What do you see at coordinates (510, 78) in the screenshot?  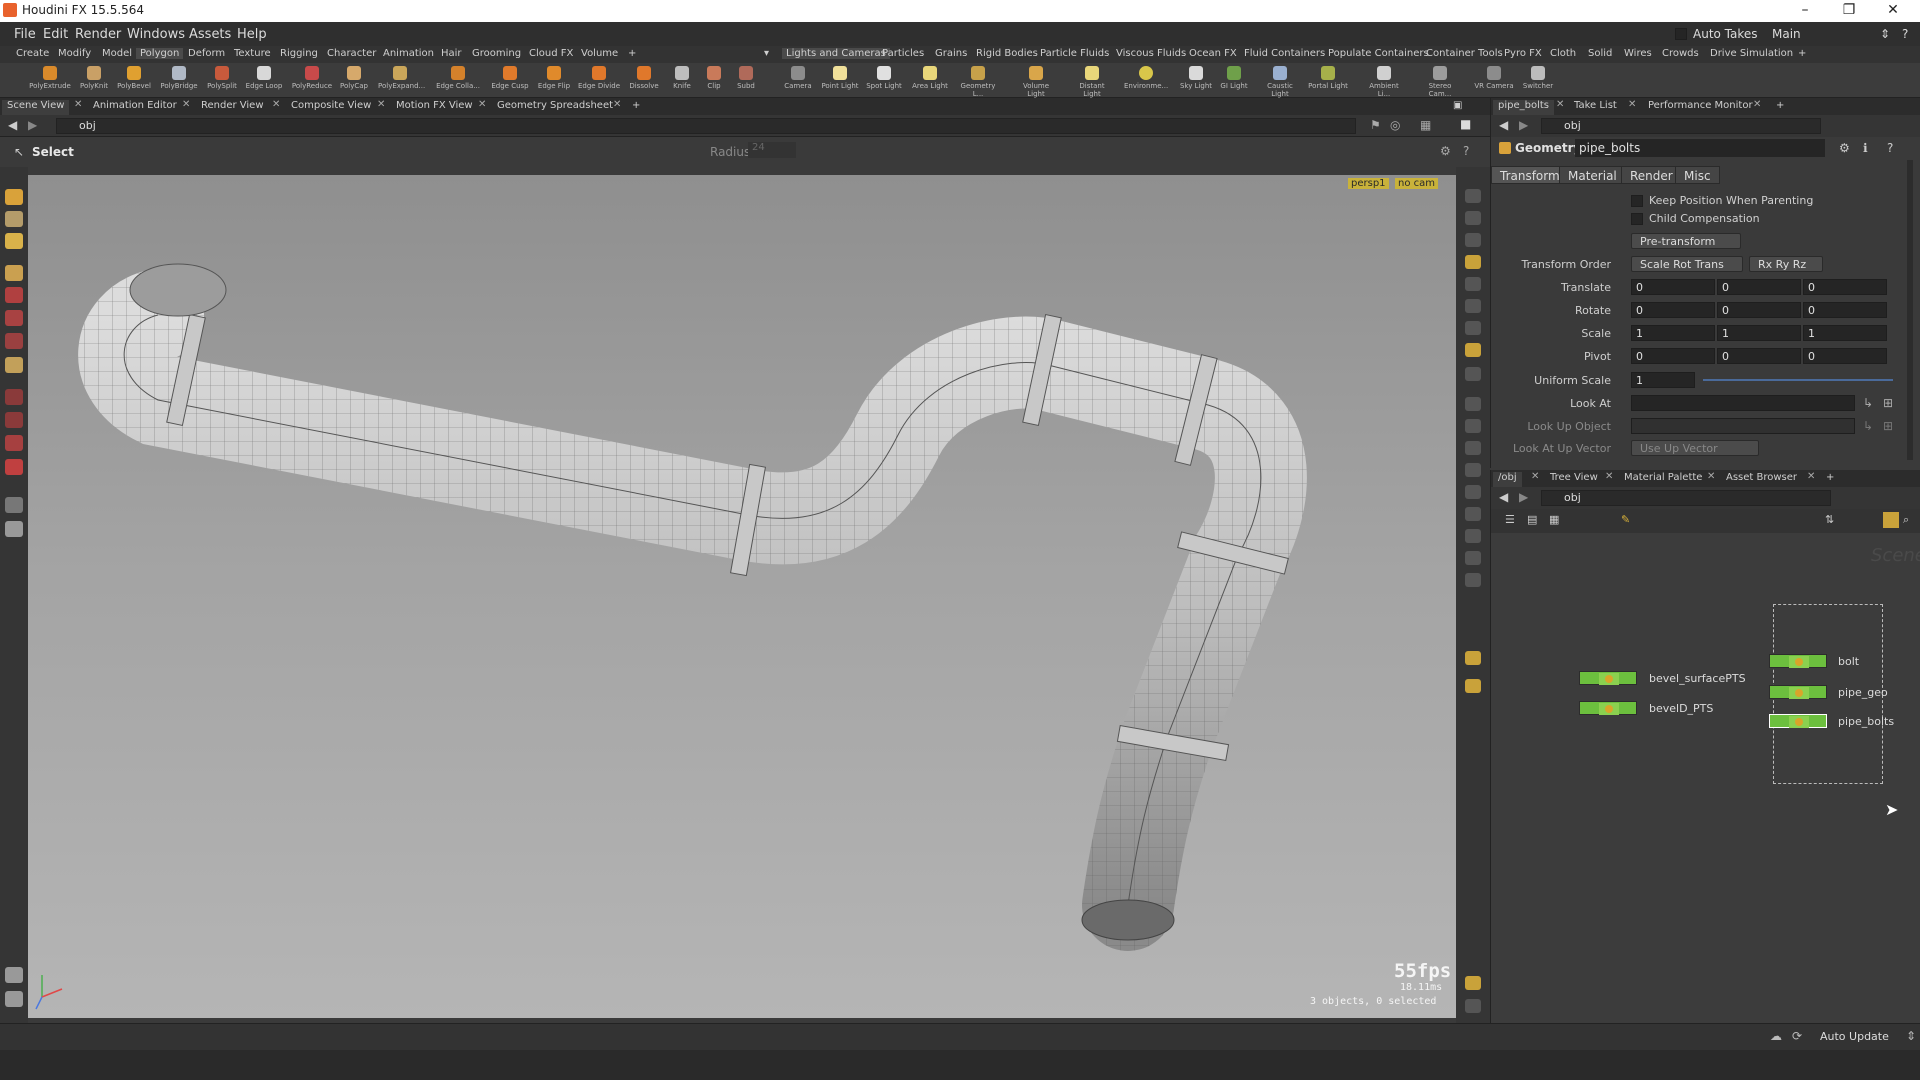 I see `tool-edge-cusp: Edge Cusp` at bounding box center [510, 78].